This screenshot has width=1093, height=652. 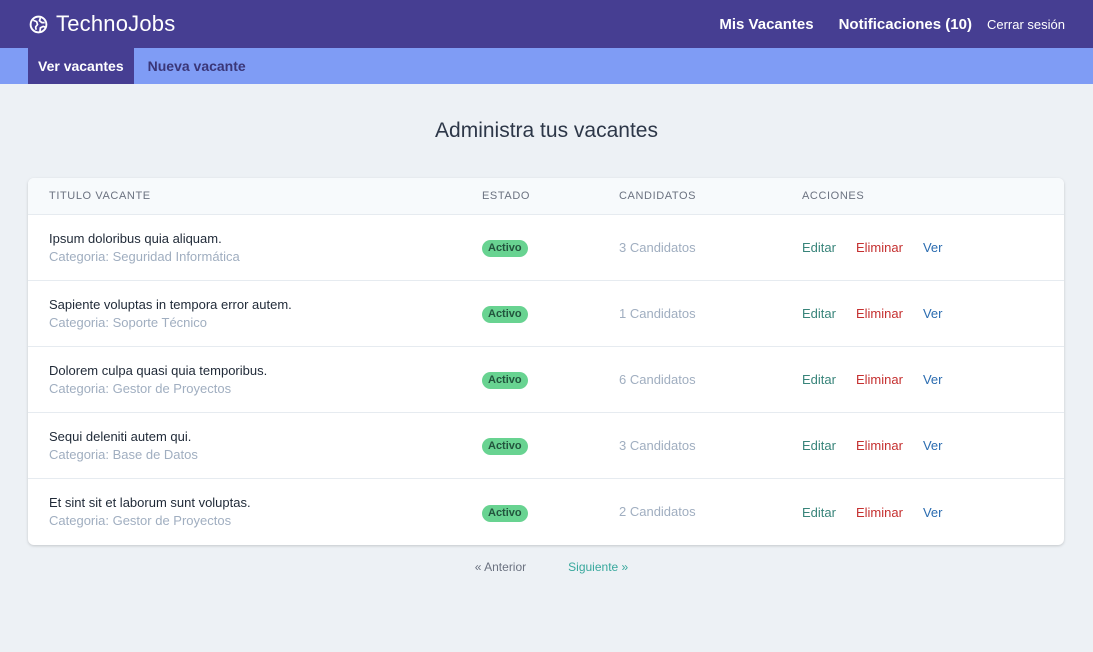 What do you see at coordinates (658, 196) in the screenshot?
I see `header-candidates: CANDIDATOS` at bounding box center [658, 196].